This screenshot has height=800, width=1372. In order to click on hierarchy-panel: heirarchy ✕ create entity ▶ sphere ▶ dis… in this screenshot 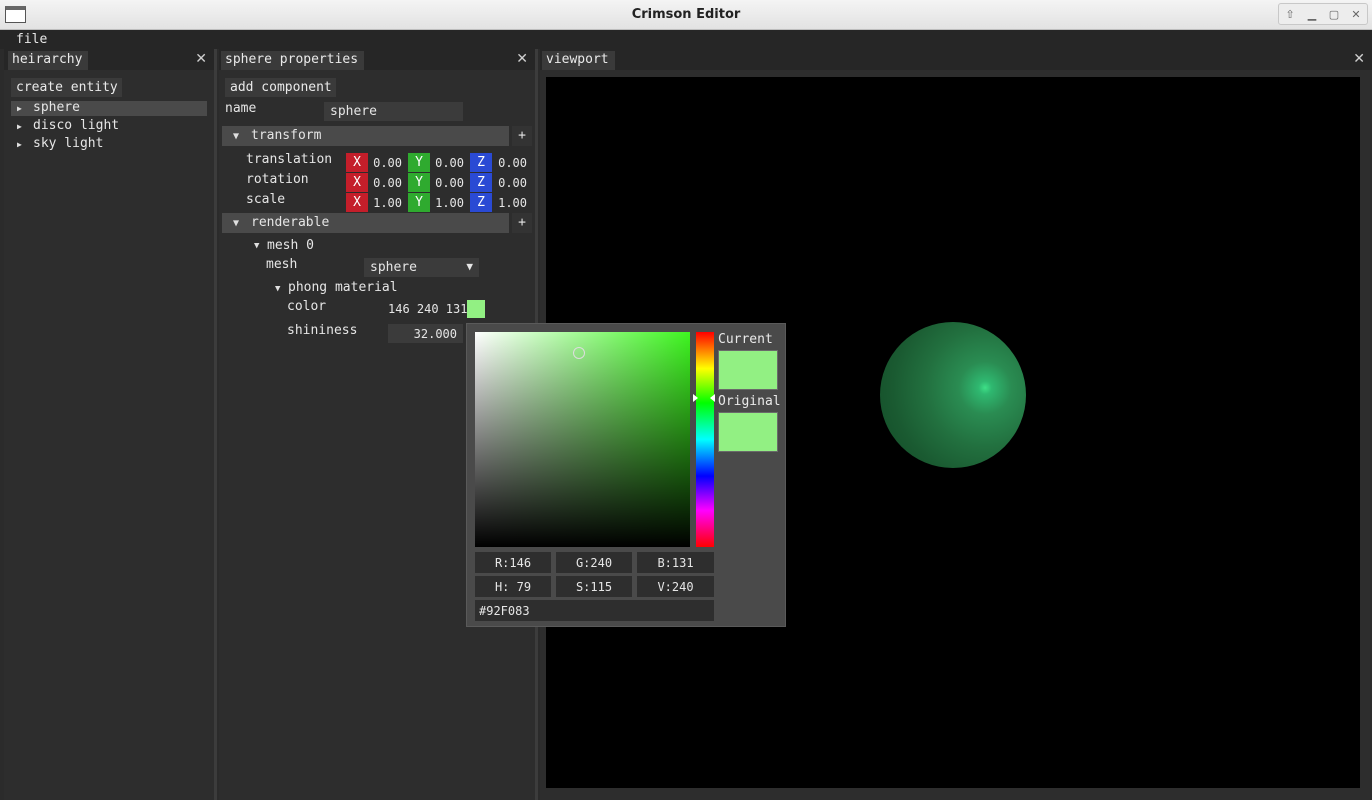, I will do `click(109, 424)`.